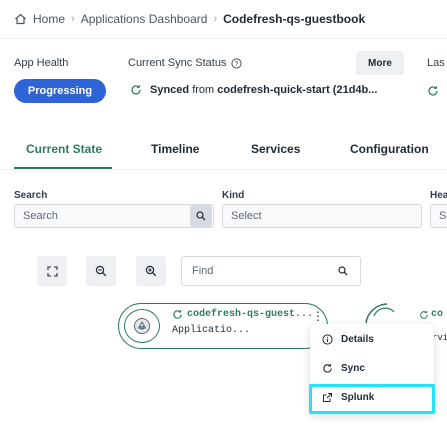 Image resolution: width=447 pixels, height=426 pixels. What do you see at coordinates (64, 149) in the screenshot?
I see `tab-current-state: Current State` at bounding box center [64, 149].